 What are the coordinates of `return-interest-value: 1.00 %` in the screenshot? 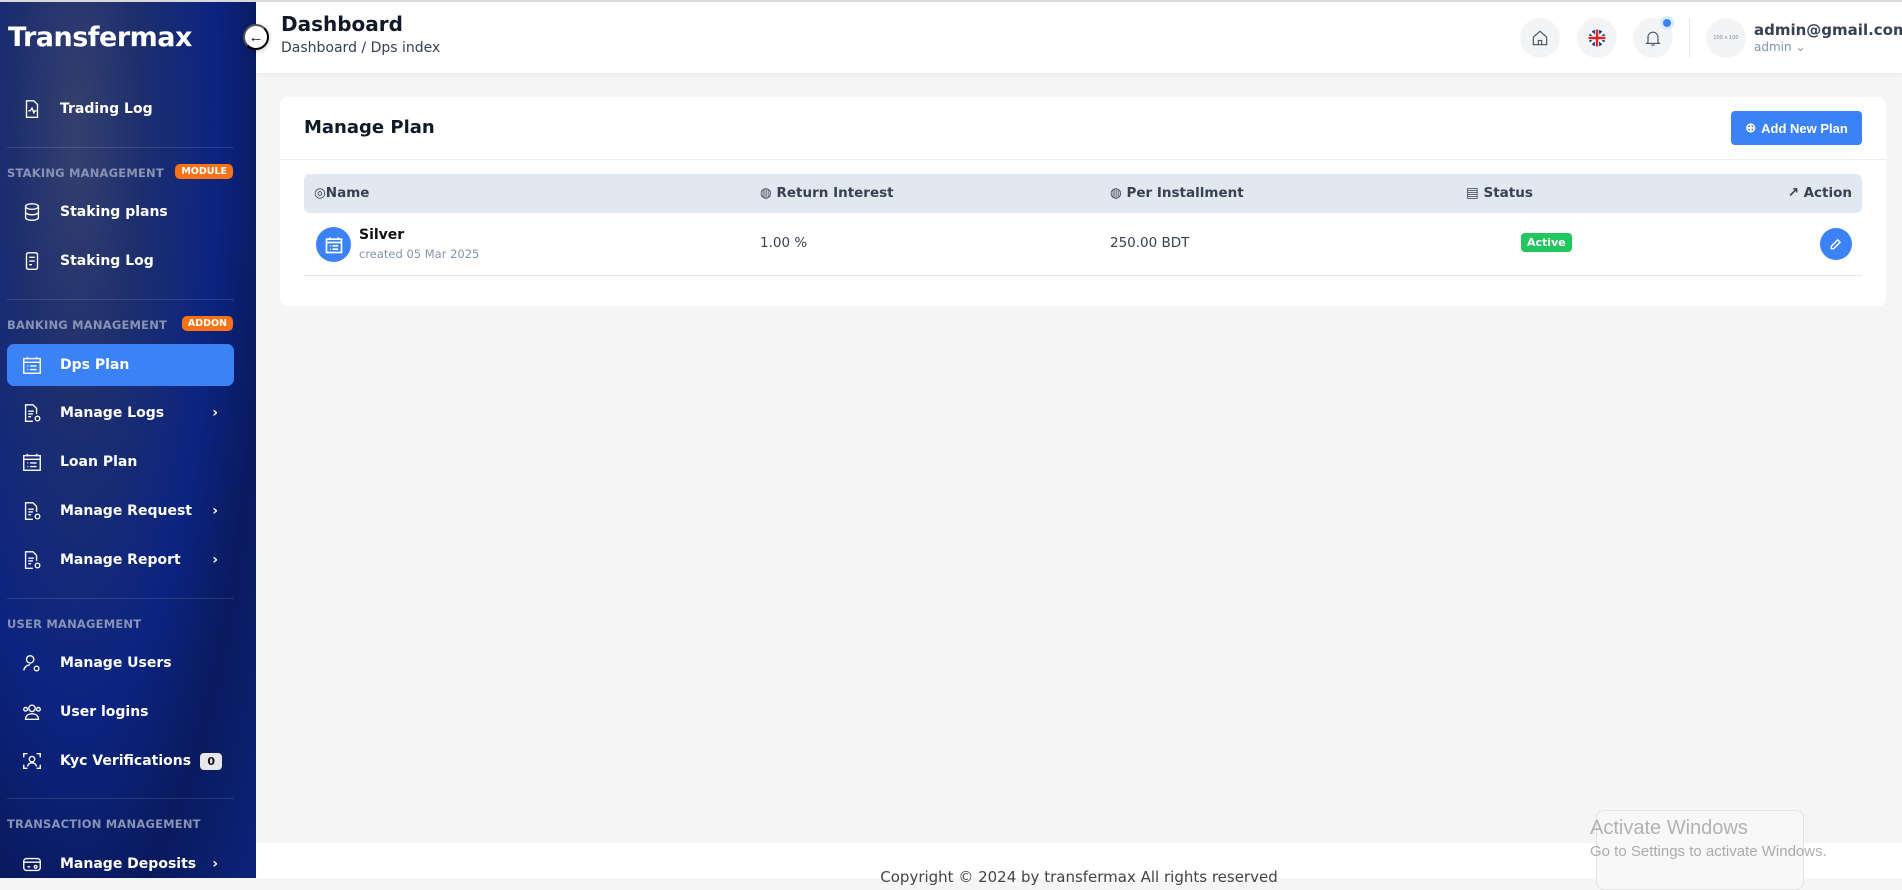 It's located at (784, 243).